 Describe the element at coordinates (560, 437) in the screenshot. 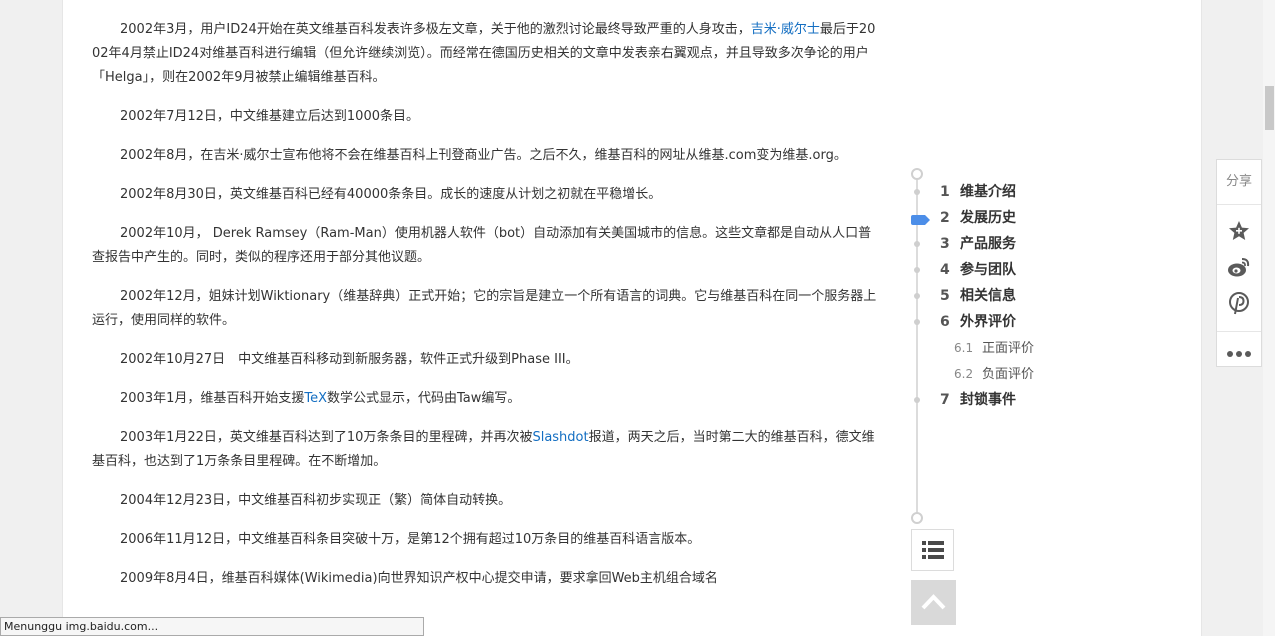

I see `link-slashdot: Slashdot` at that location.